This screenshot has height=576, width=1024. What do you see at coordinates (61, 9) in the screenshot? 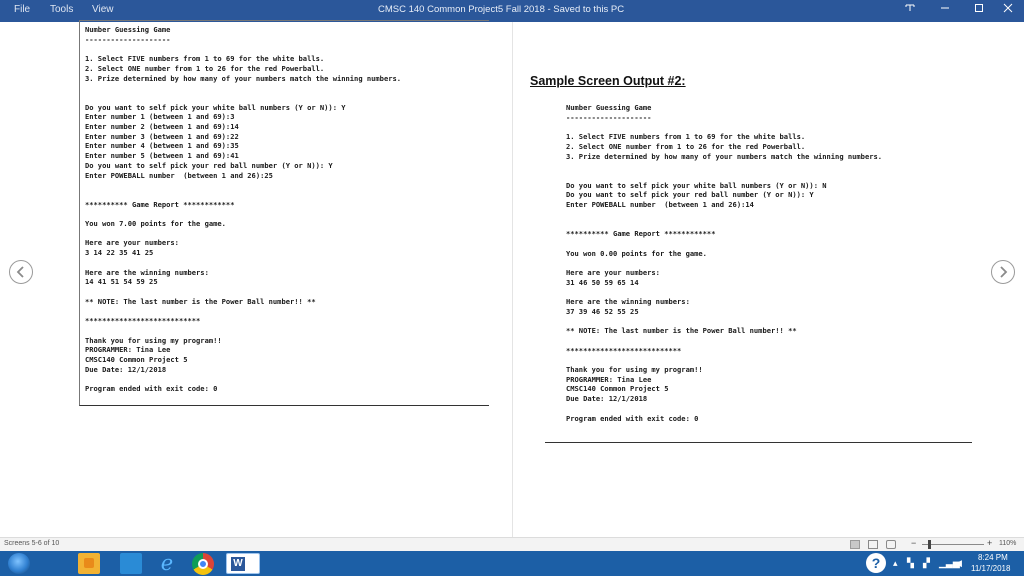
I see `menu-tools: Tools` at bounding box center [61, 9].